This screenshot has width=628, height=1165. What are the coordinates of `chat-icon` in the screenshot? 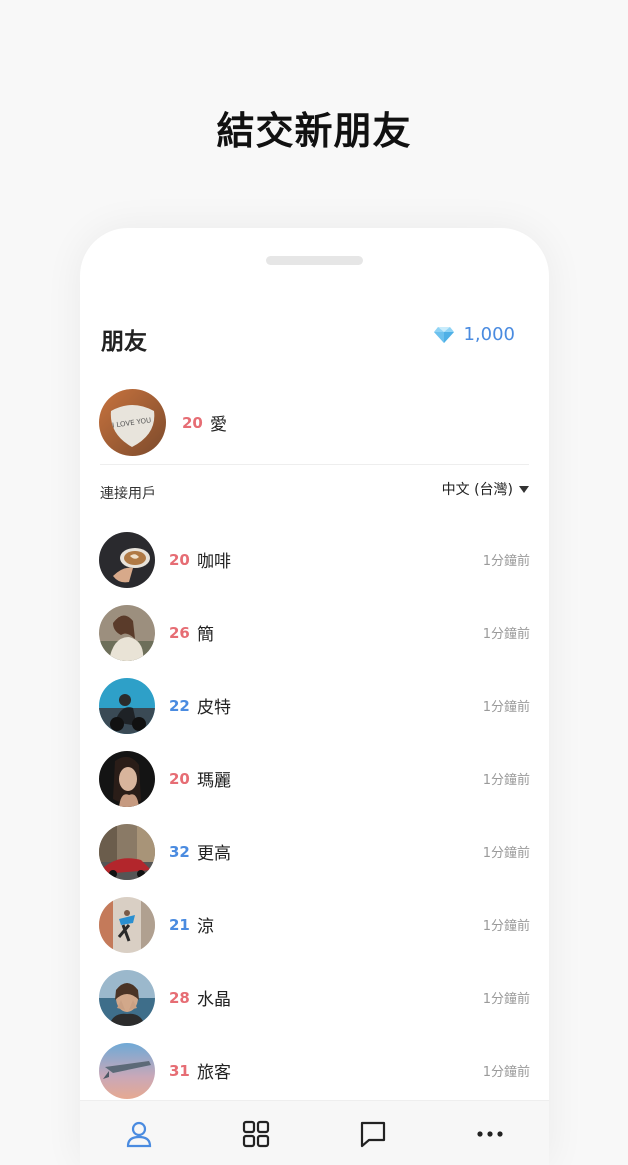 It's located at (373, 1134).